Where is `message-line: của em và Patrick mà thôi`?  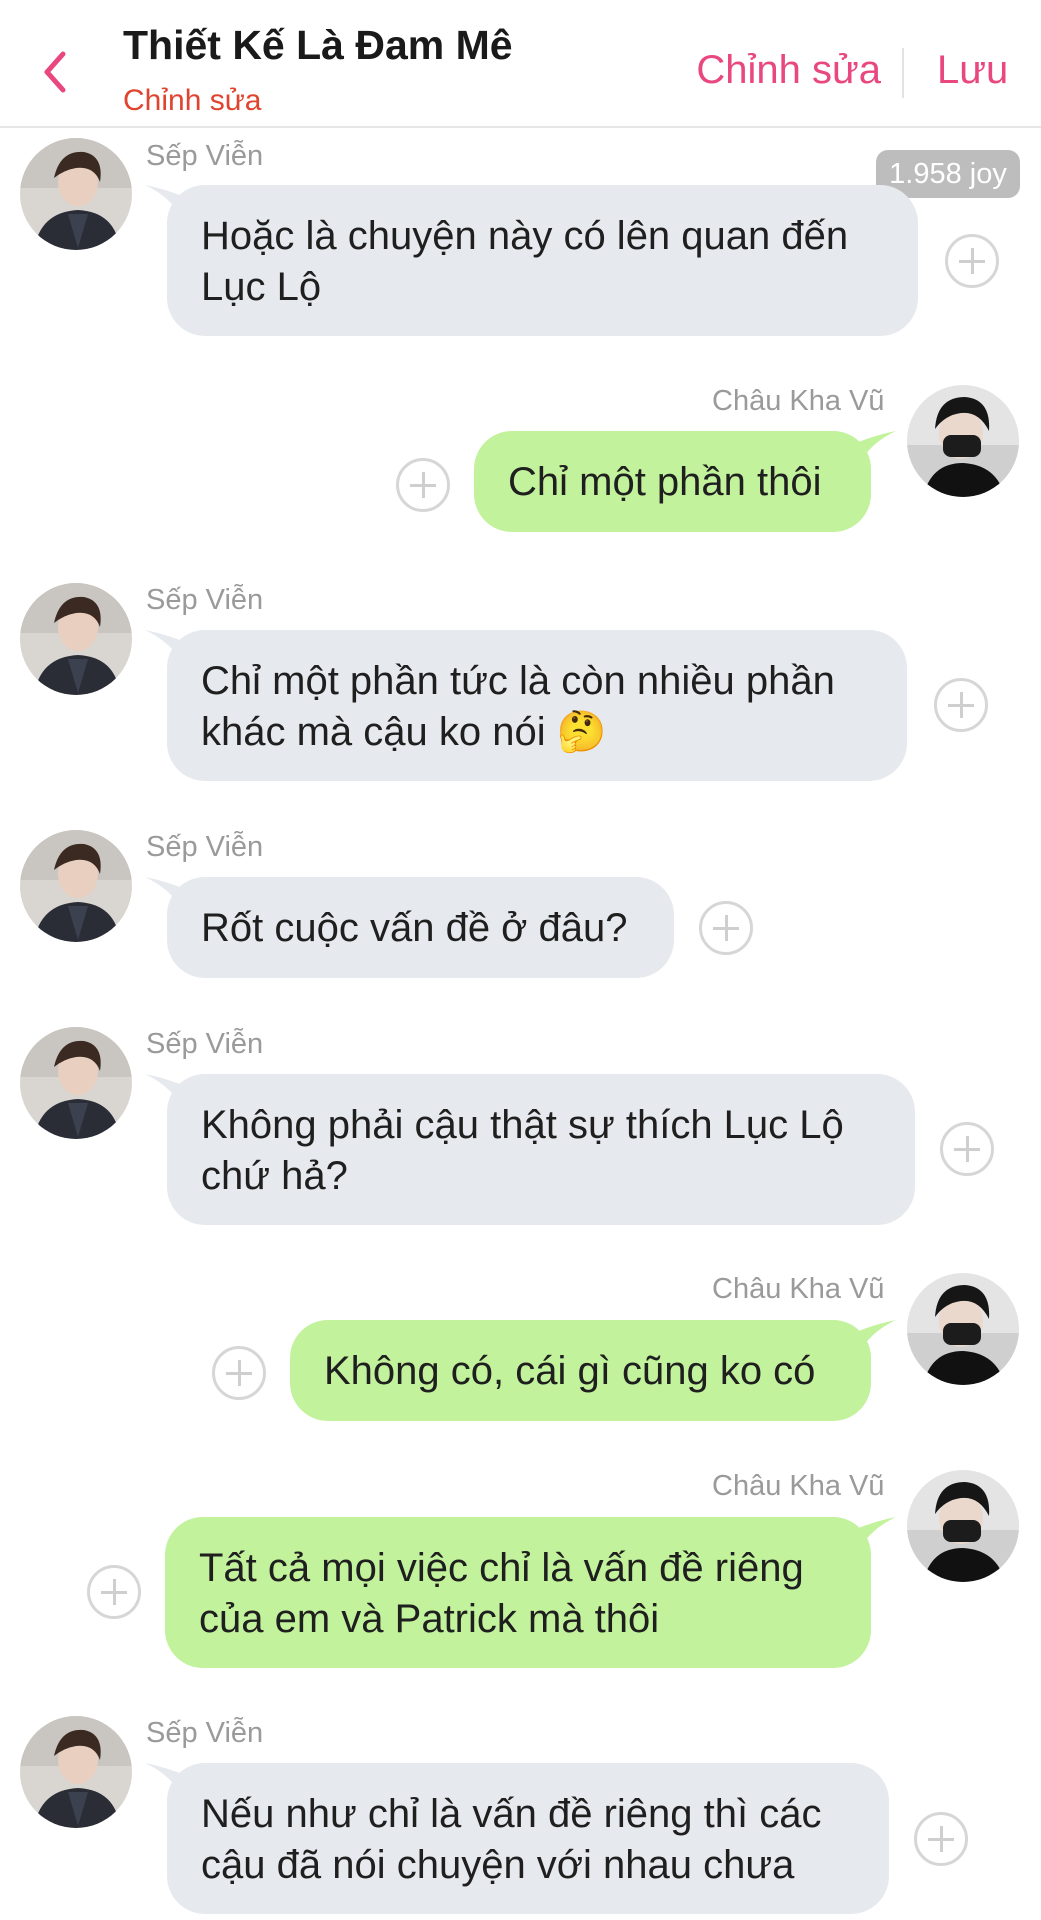 message-line: của em và Patrick mà thôi is located at coordinates (429, 1619).